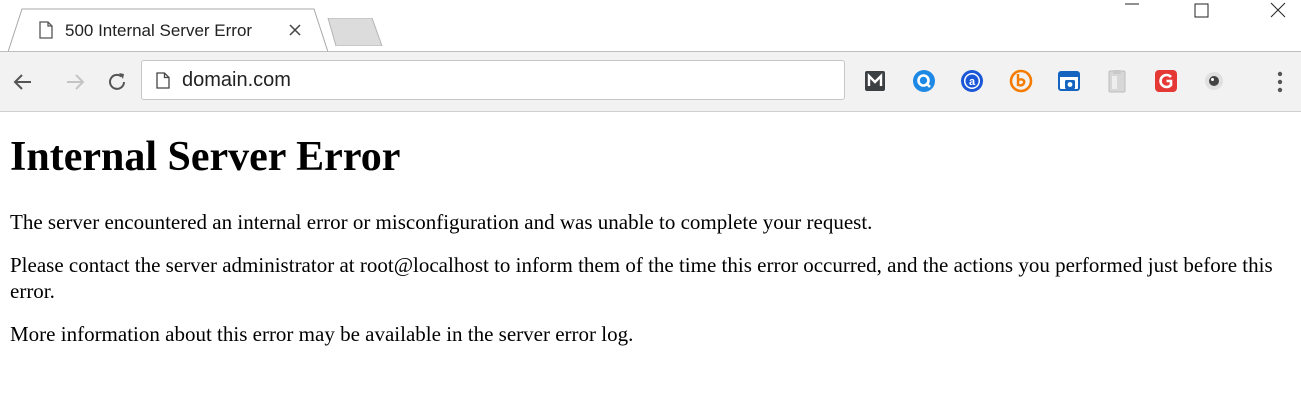 The height and width of the screenshot is (401, 1301). Describe the element at coordinates (1117, 81) in the screenshot. I see `clipboard-extension-icon` at that location.